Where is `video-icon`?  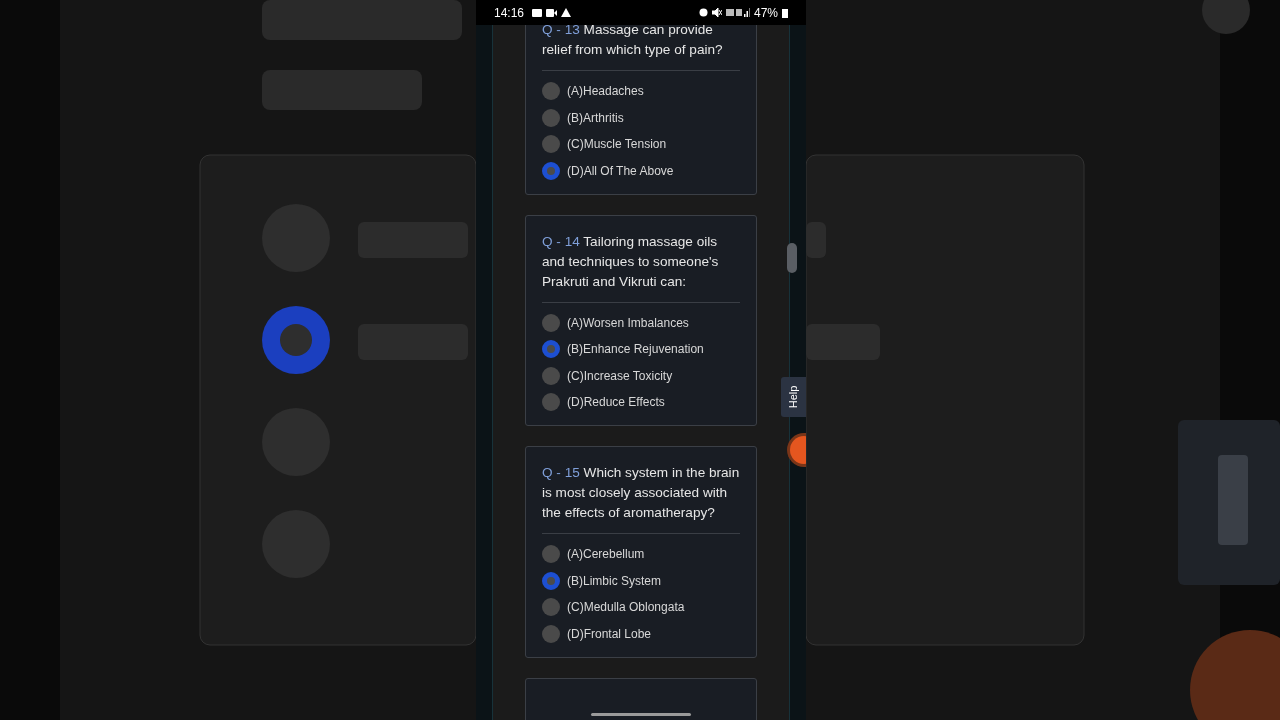
video-icon is located at coordinates (552, 12).